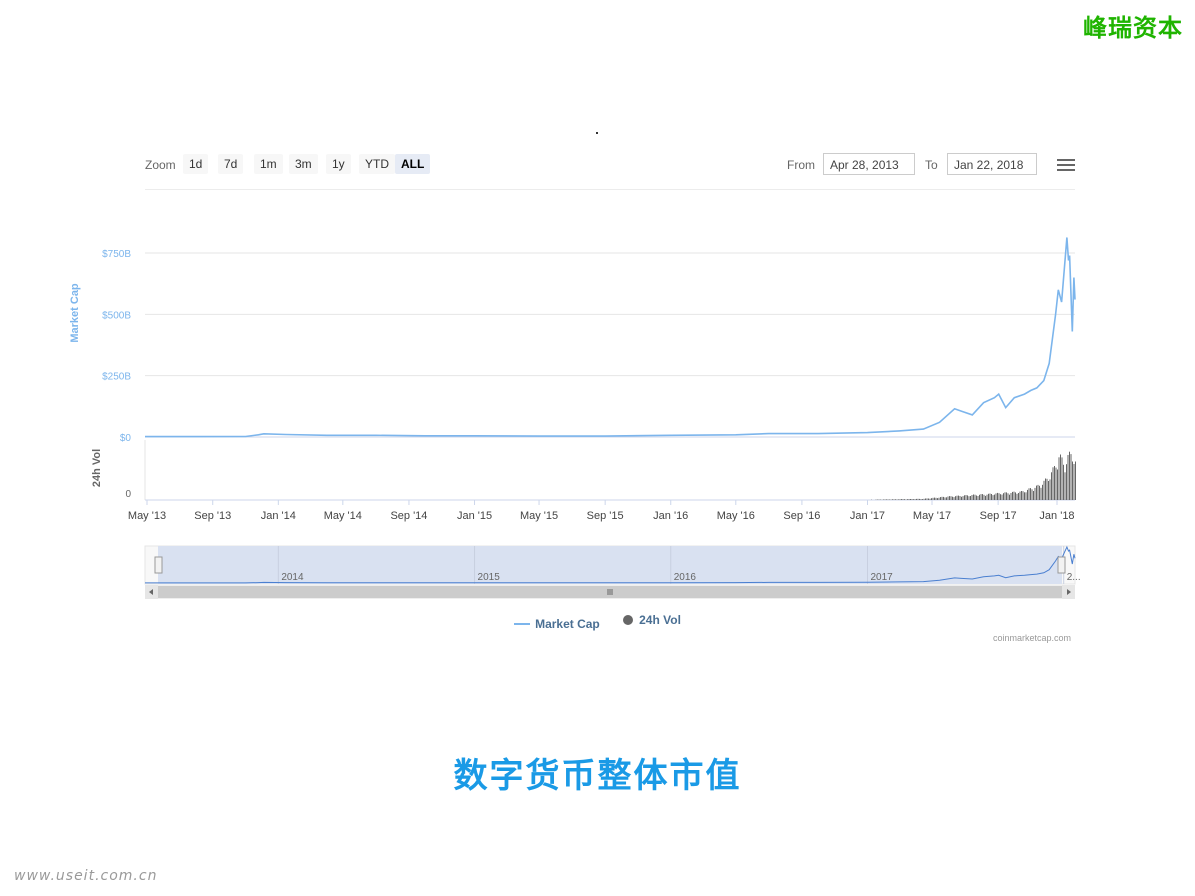 Image resolution: width=1195 pixels, height=896 pixels. I want to click on legend-item-market-cap: Market Cap, so click(557, 624).